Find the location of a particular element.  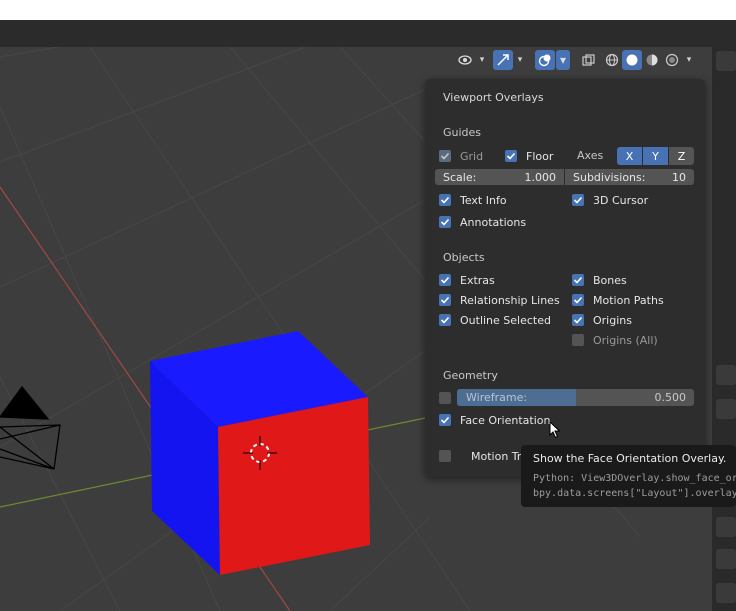

mouse-pointer-icon is located at coordinates (555, 430).